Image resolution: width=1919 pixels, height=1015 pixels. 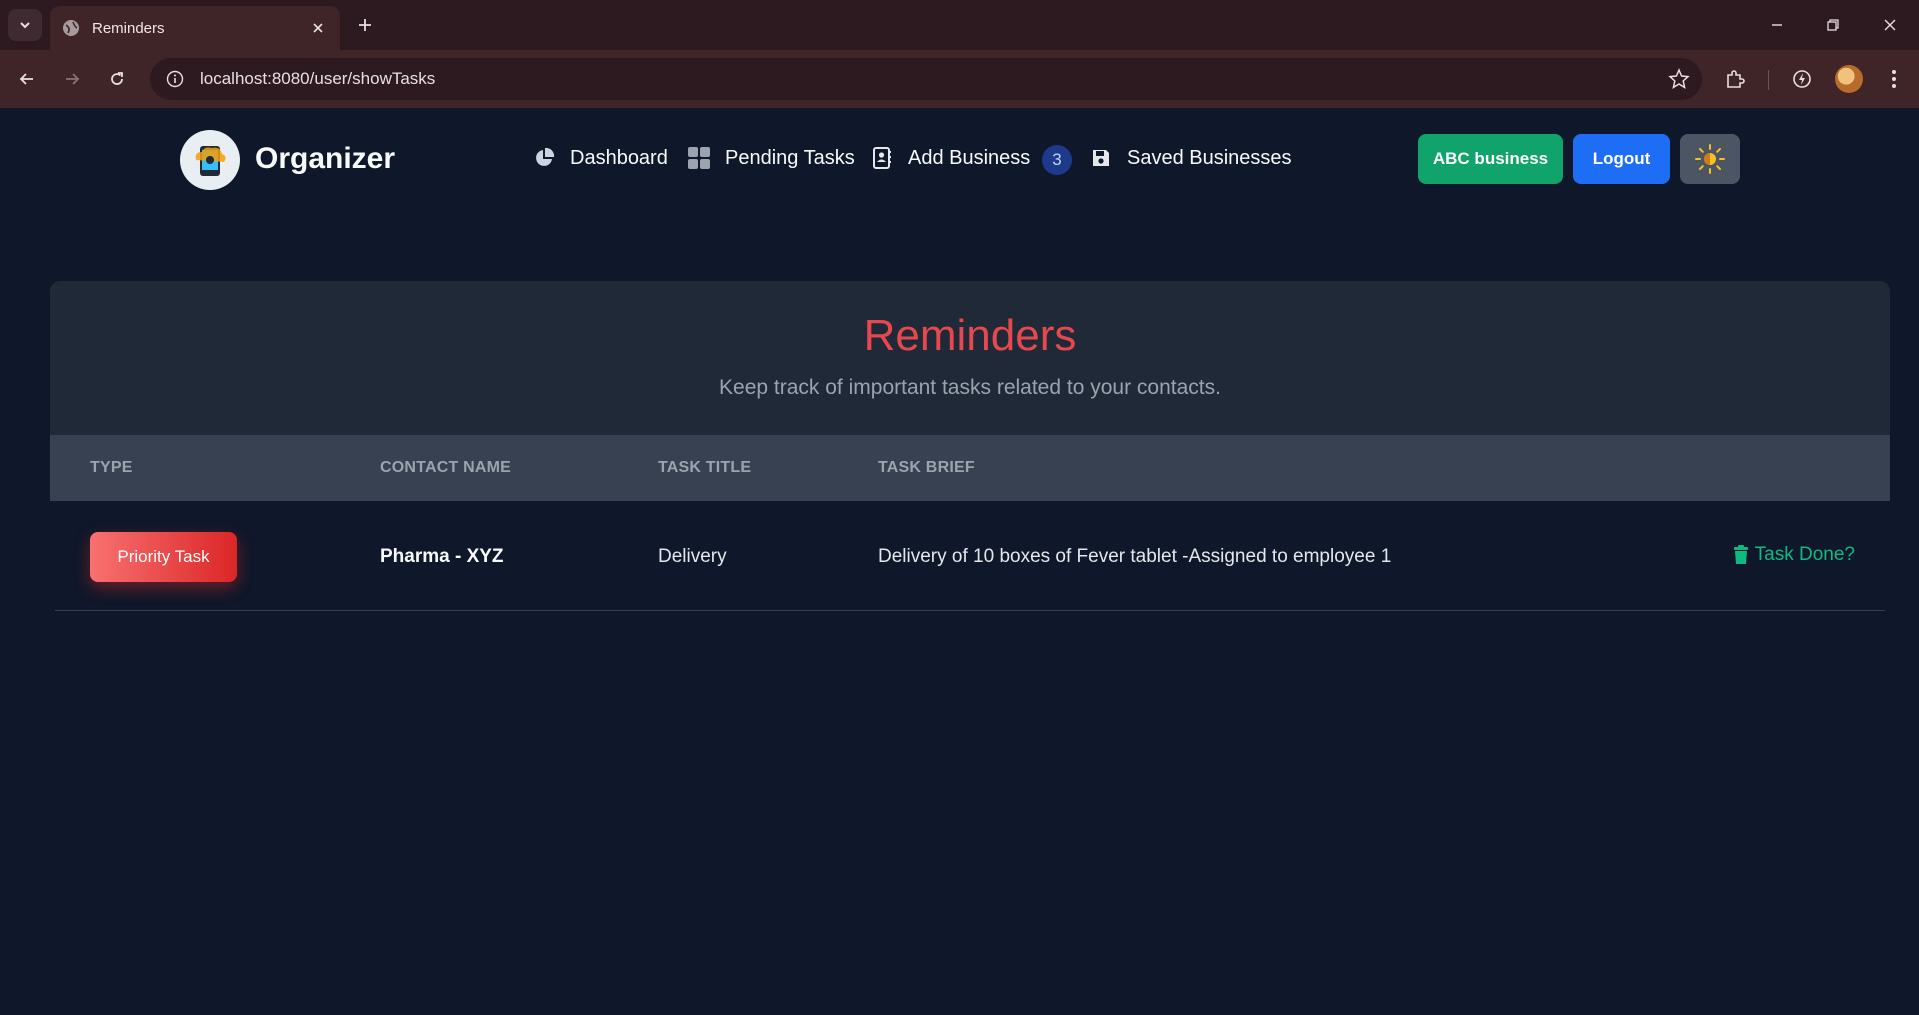 I want to click on priority-task-button: Priority Task, so click(x=163, y=557).